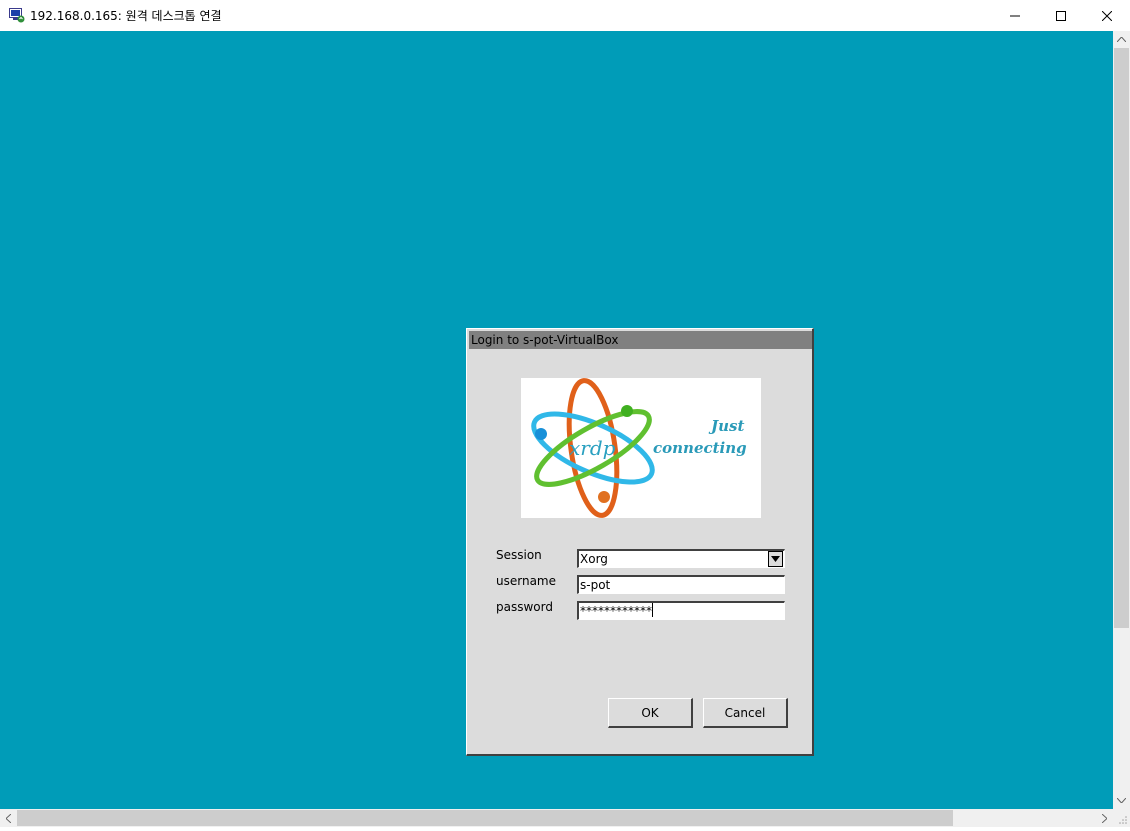 The image size is (1130, 831). I want to click on ok-button: OK, so click(650, 713).